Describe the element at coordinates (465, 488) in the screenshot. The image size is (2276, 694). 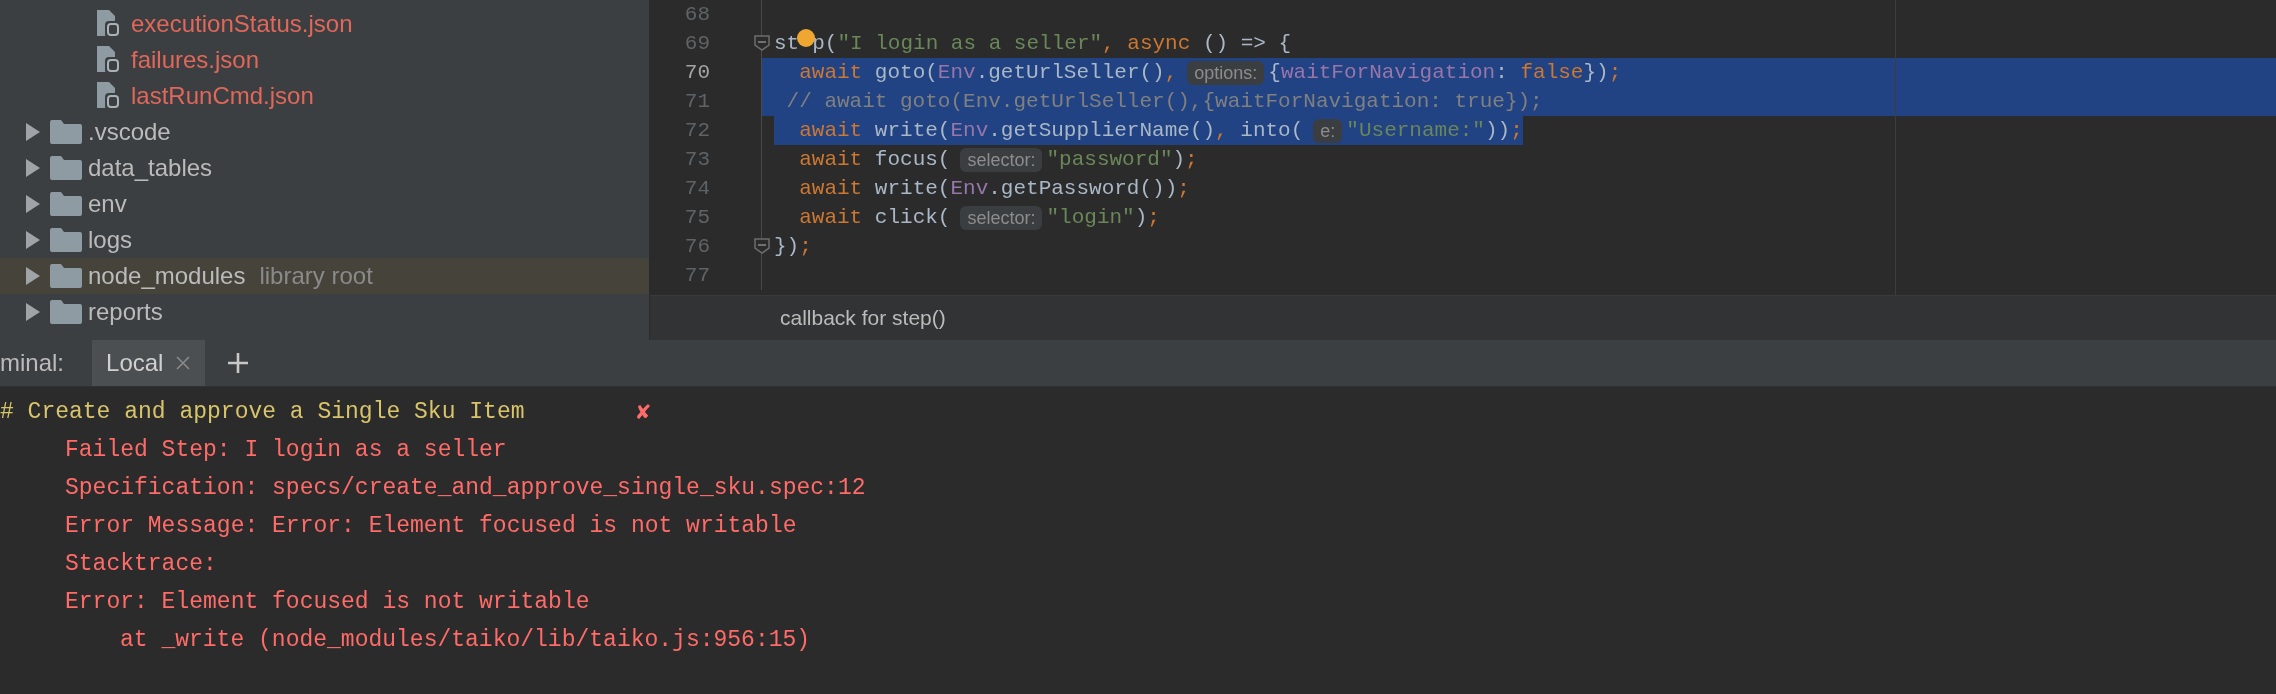
I see `error-output-line: Specification: specs/create_and_approve_single_sku.spec:12` at that location.